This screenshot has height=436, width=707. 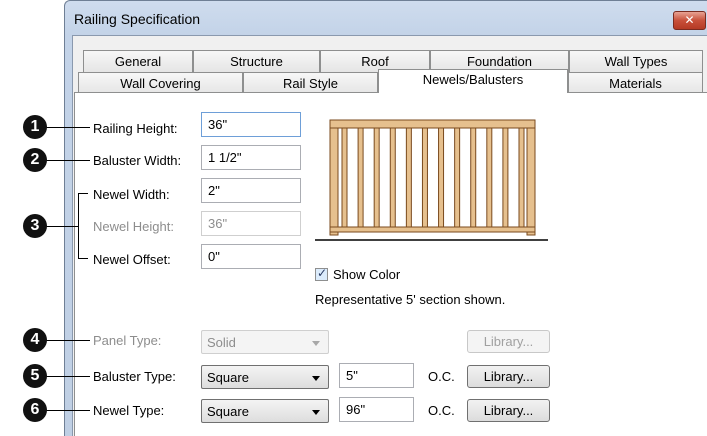 What do you see at coordinates (138, 61) in the screenshot?
I see `tab-general: General` at bounding box center [138, 61].